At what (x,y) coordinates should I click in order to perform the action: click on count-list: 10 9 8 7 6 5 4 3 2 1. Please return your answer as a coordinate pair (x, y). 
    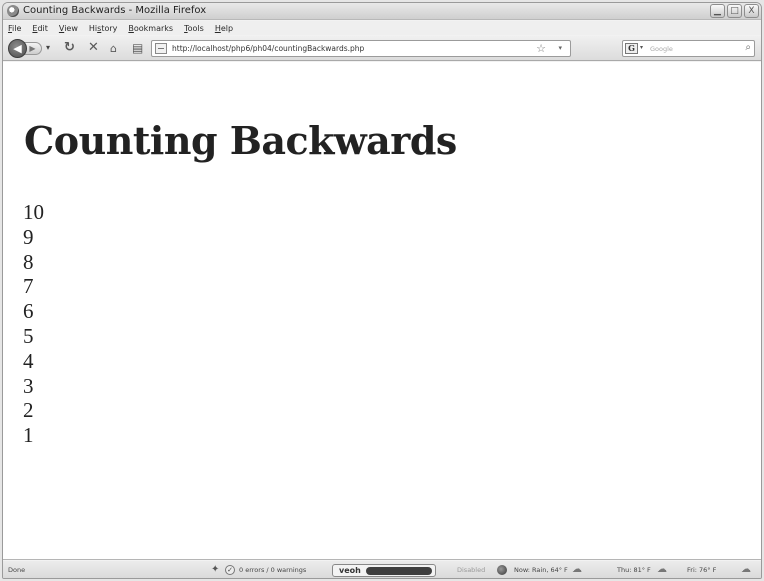
    Looking at the image, I should click on (33, 324).